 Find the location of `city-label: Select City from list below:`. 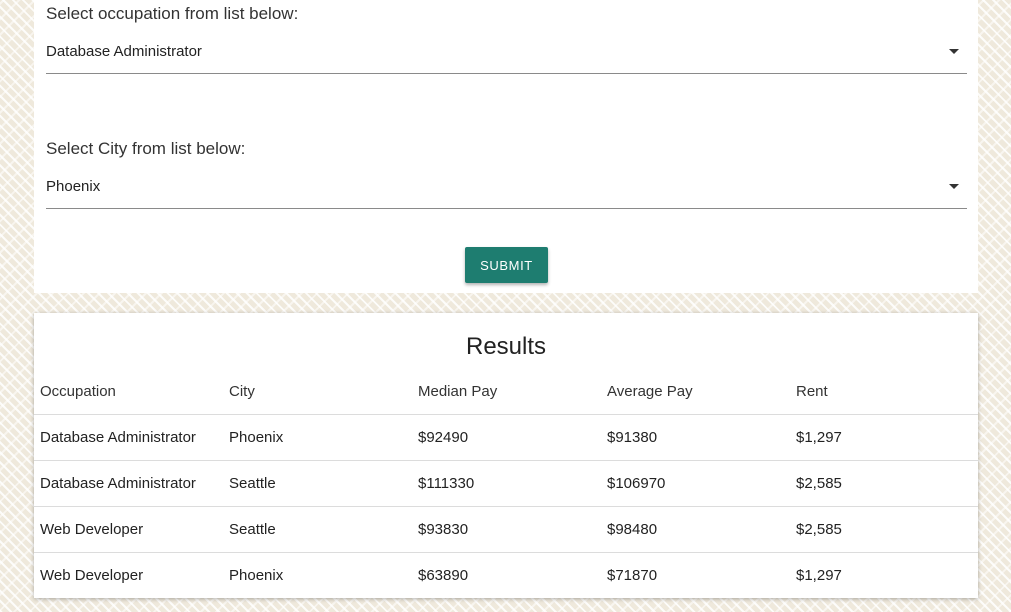

city-label: Select City from list below: is located at coordinates (146, 148).